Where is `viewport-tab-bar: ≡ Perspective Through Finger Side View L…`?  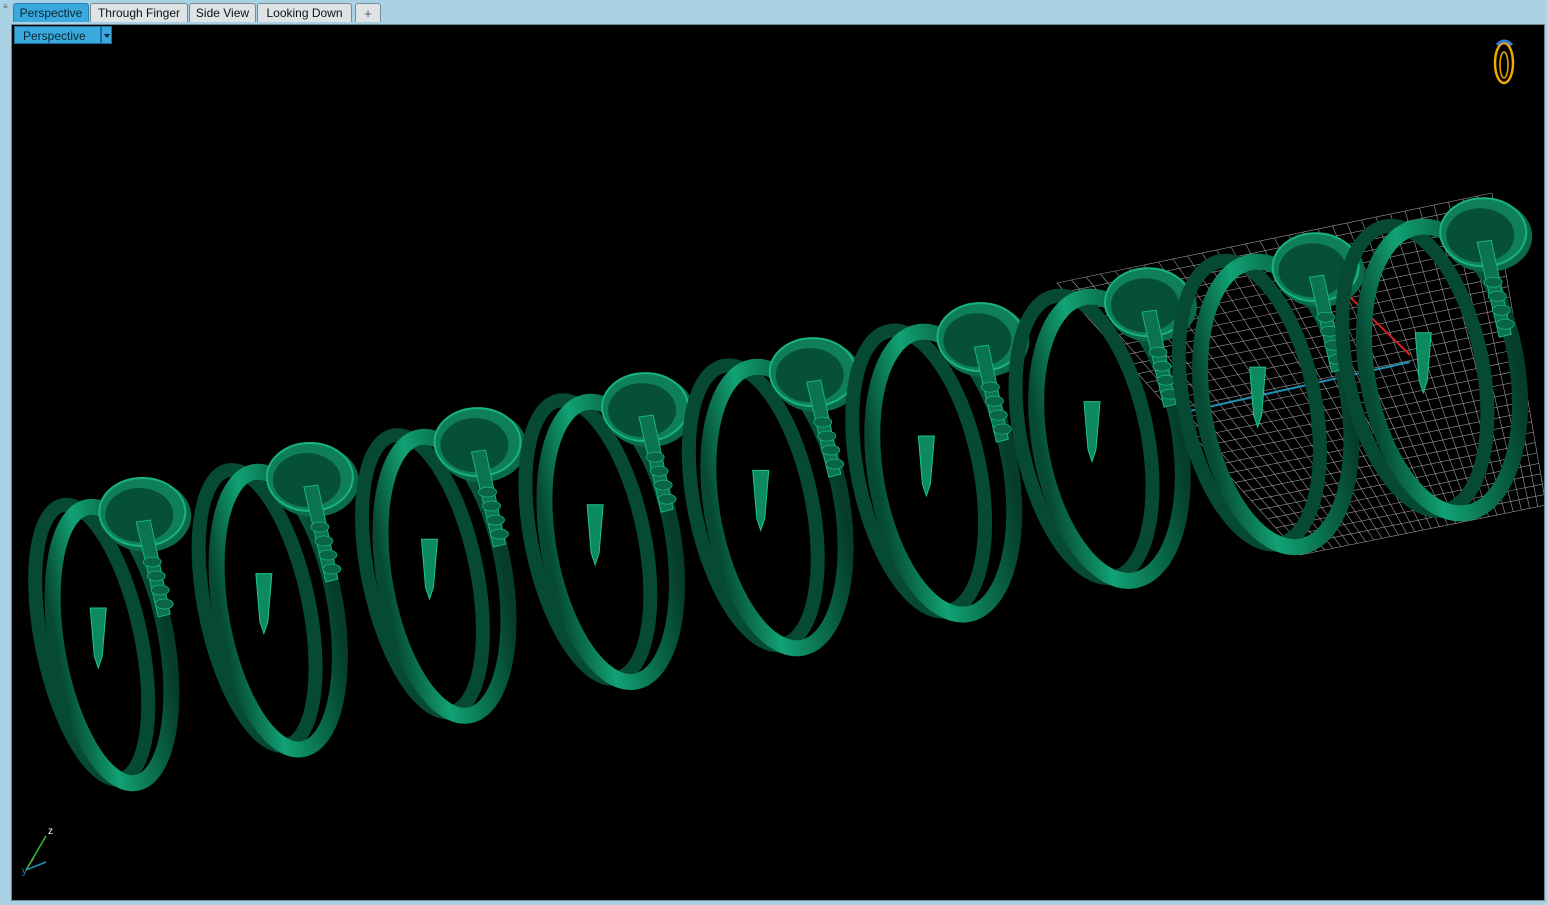
viewport-tab-bar: ≡ Perspective Through Finger Side View L… is located at coordinates (773, 12).